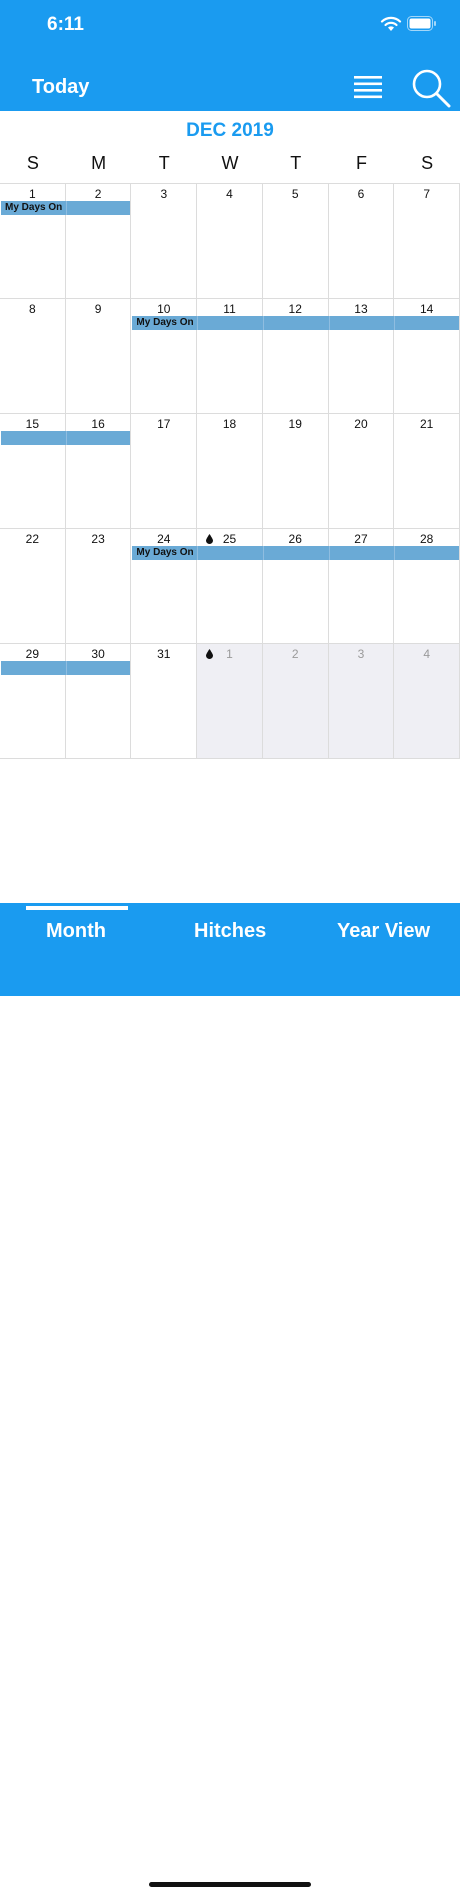 This screenshot has height=1887, width=460. Describe the element at coordinates (99, 163) in the screenshot. I see `weekday-label: M` at that location.